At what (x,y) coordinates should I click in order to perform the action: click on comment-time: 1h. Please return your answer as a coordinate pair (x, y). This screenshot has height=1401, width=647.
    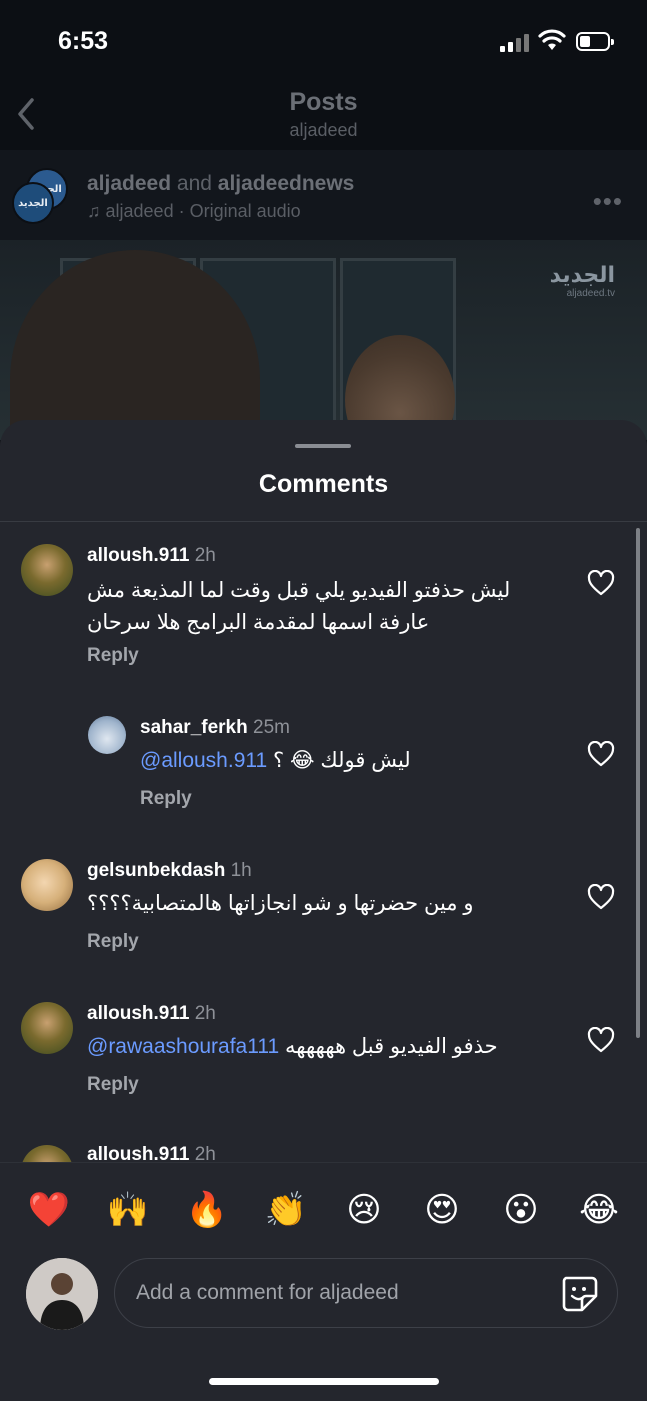
    Looking at the image, I should click on (241, 870).